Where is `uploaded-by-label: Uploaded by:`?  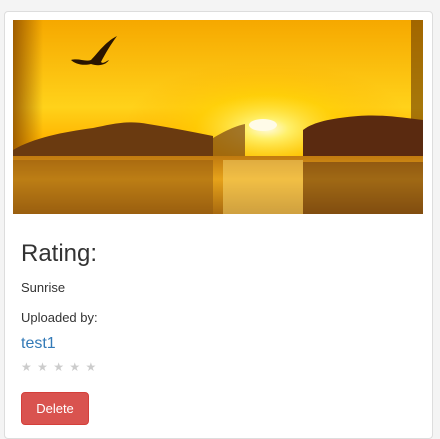 uploaded-by-label: Uploaded by: is located at coordinates (59, 317).